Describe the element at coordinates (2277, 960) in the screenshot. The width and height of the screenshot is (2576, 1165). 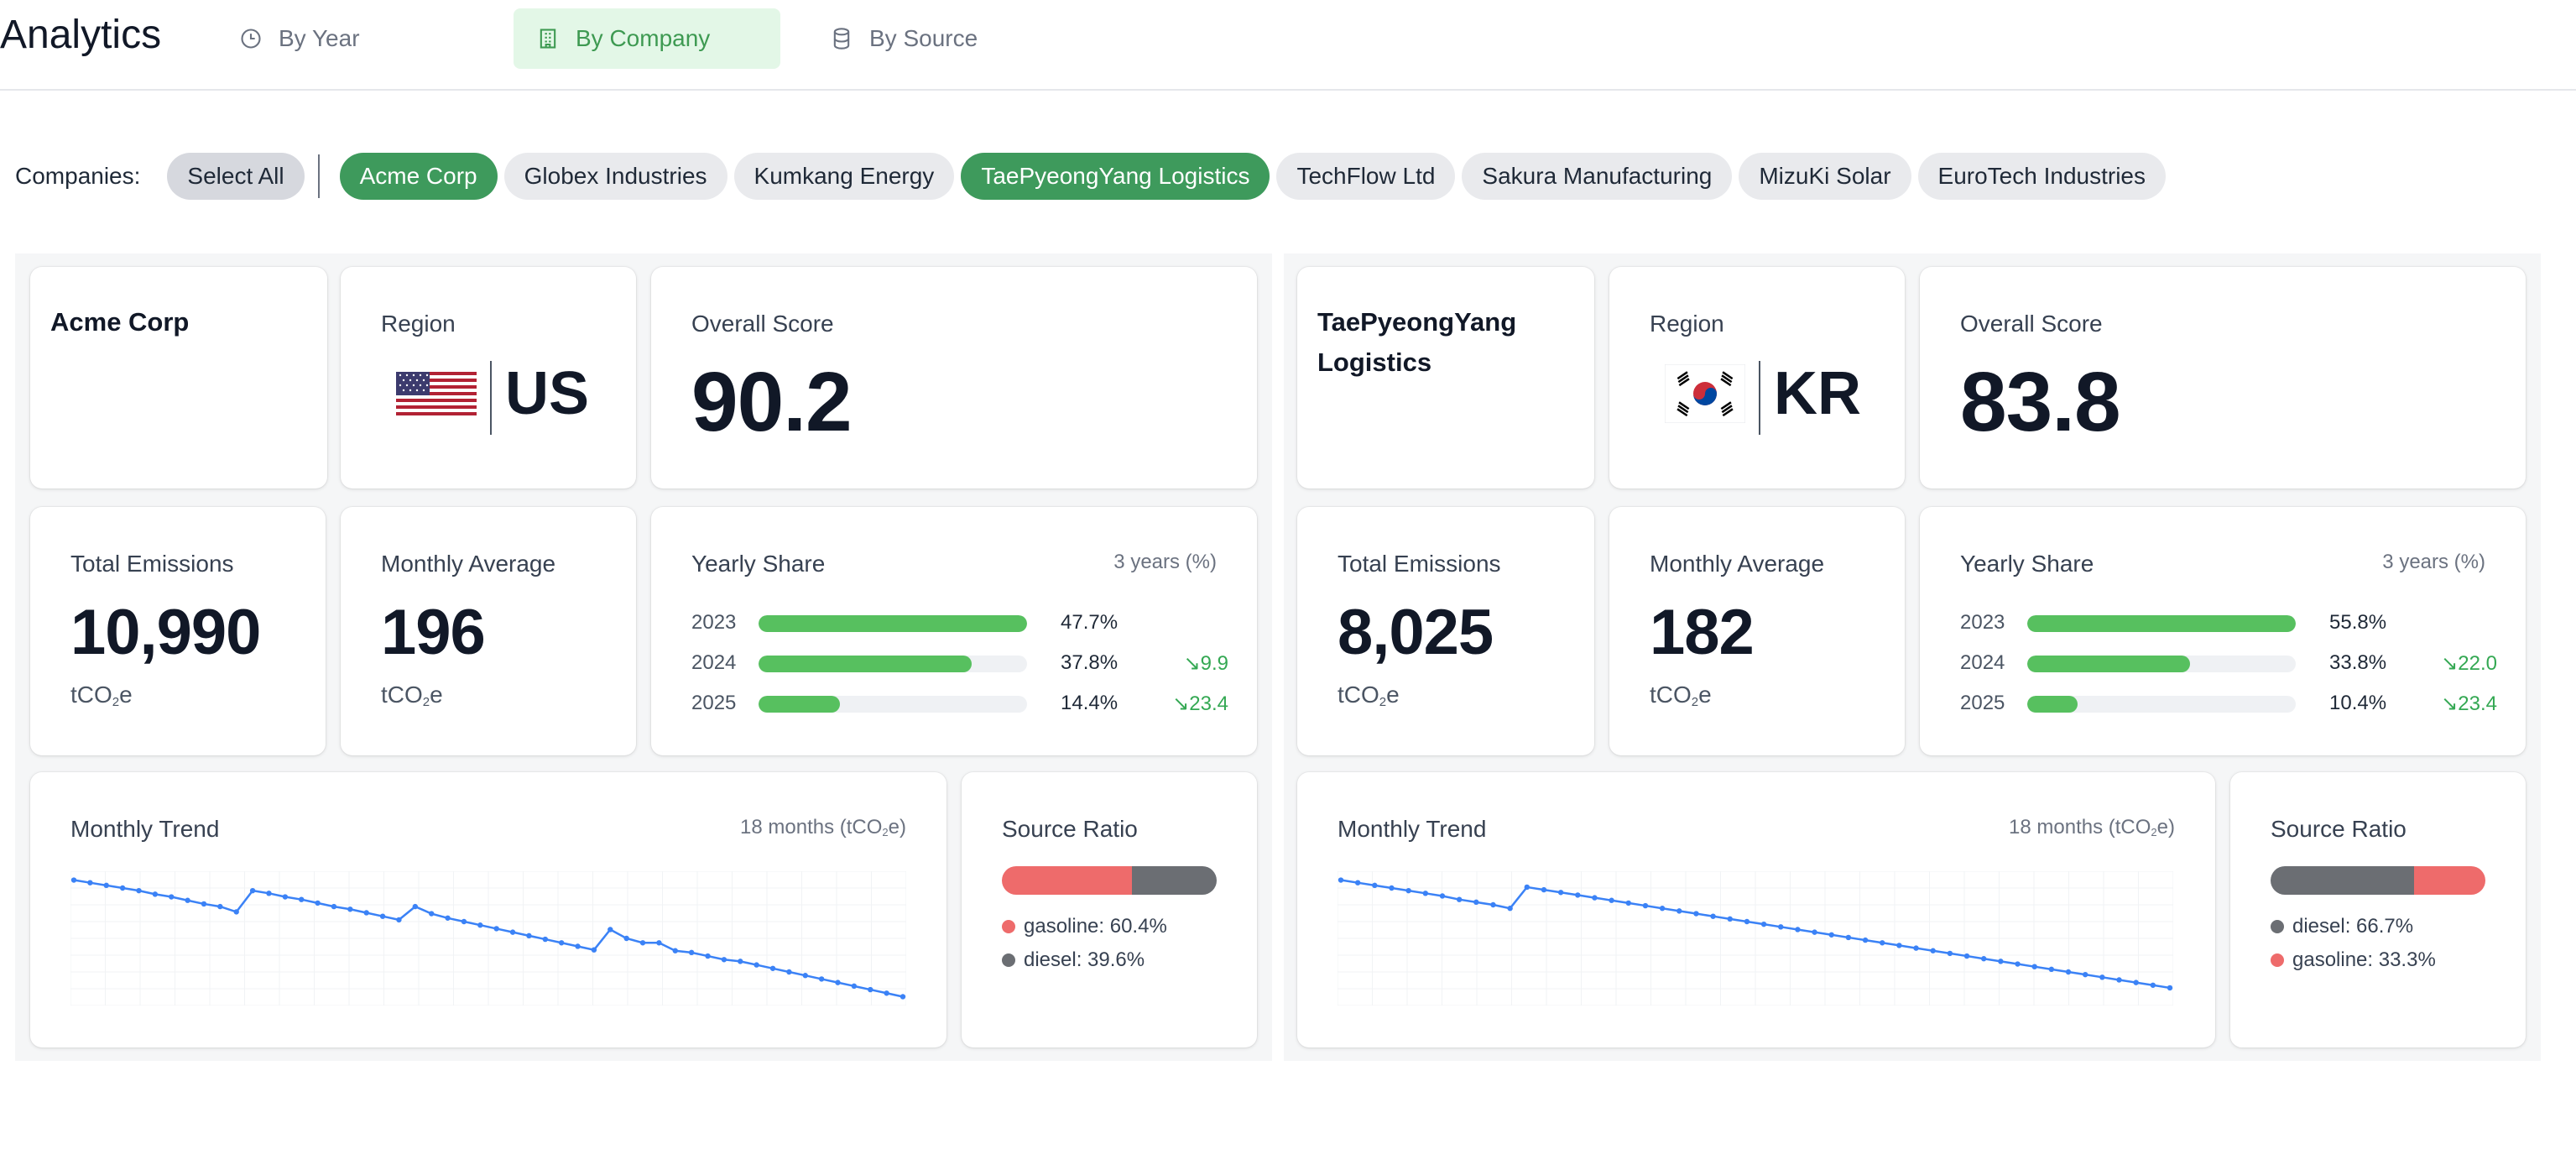
I see `legend-dot` at that location.